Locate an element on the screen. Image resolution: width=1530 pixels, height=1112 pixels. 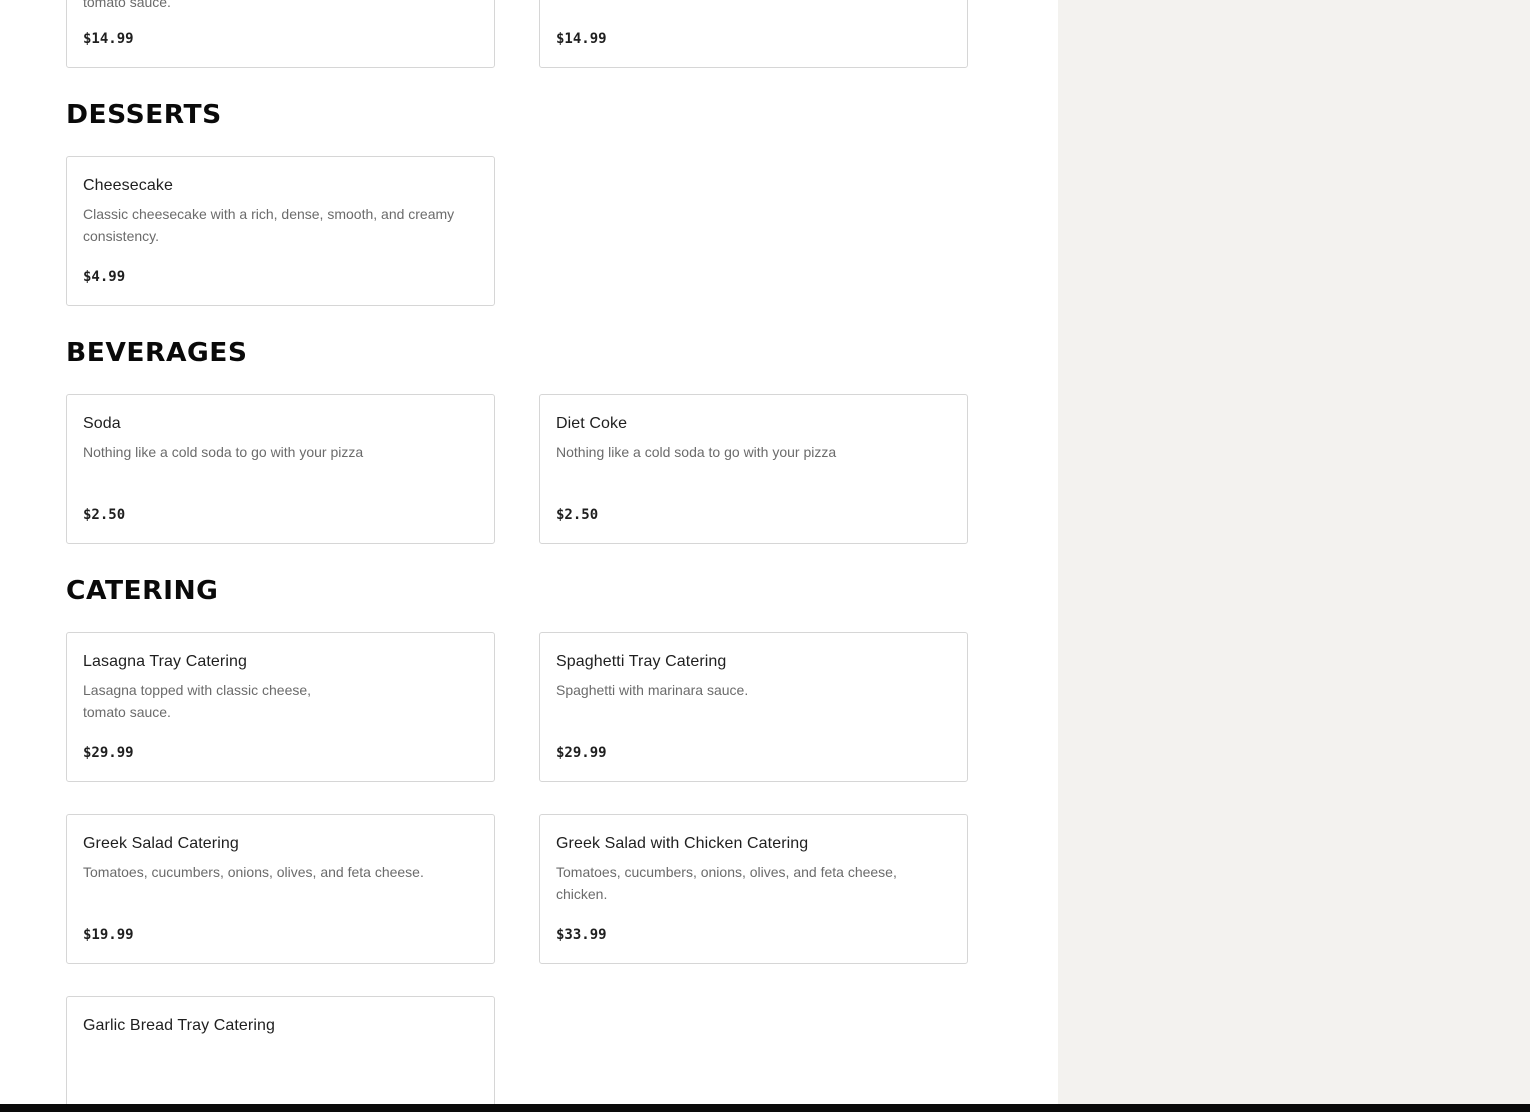
item-name: Spaghetti Tray Catering is located at coordinates (641, 661).